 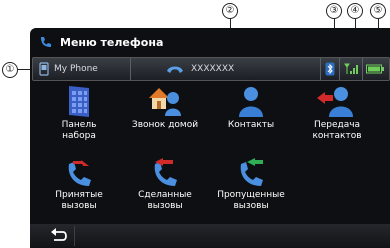 What do you see at coordinates (10, 70) in the screenshot?
I see `callout-1: ①` at bounding box center [10, 70].